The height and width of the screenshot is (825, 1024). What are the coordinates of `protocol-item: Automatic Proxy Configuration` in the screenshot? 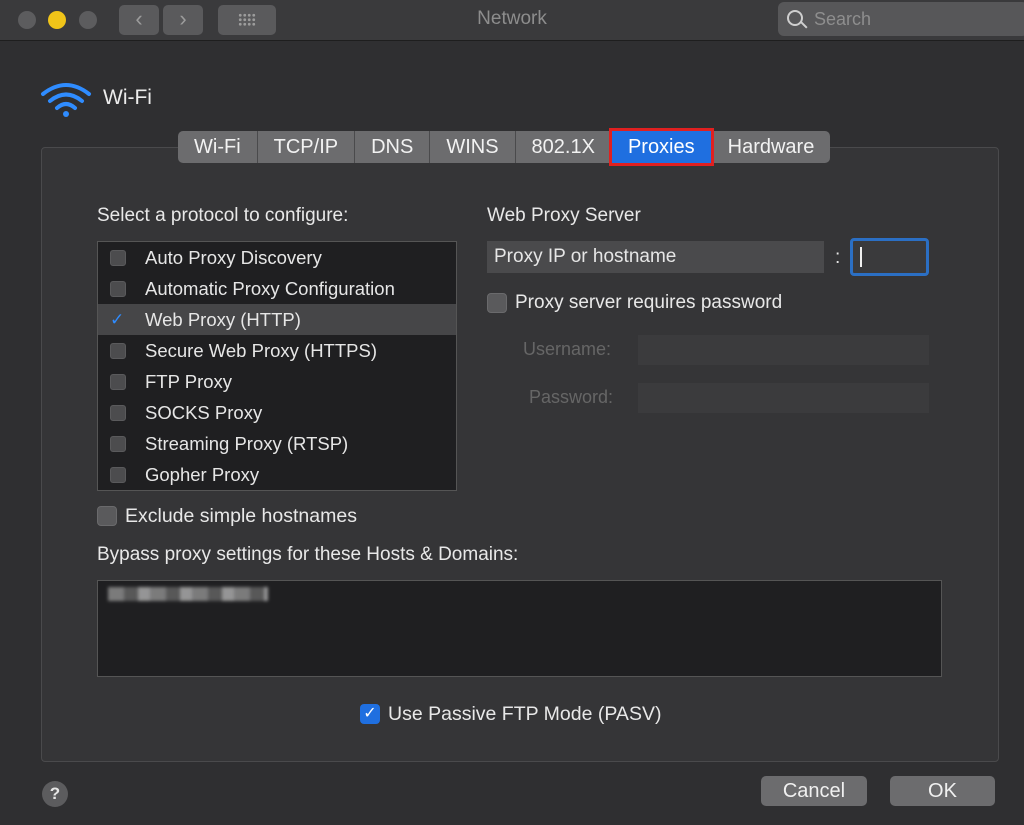 It's located at (277, 288).